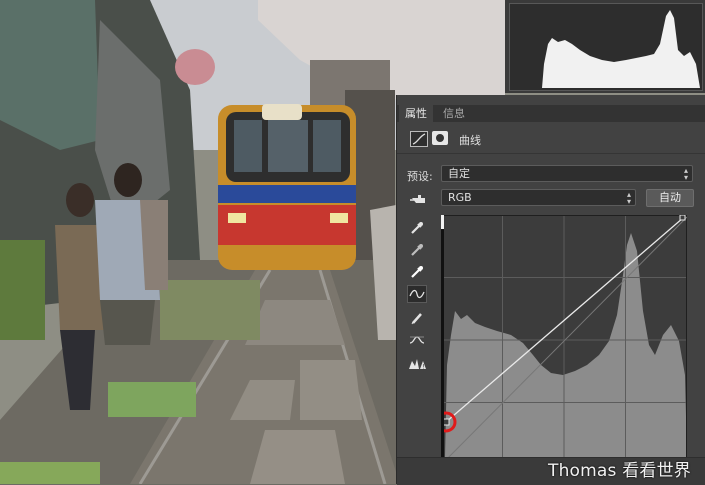  I want to click on preset-value: 自定, so click(459, 173).